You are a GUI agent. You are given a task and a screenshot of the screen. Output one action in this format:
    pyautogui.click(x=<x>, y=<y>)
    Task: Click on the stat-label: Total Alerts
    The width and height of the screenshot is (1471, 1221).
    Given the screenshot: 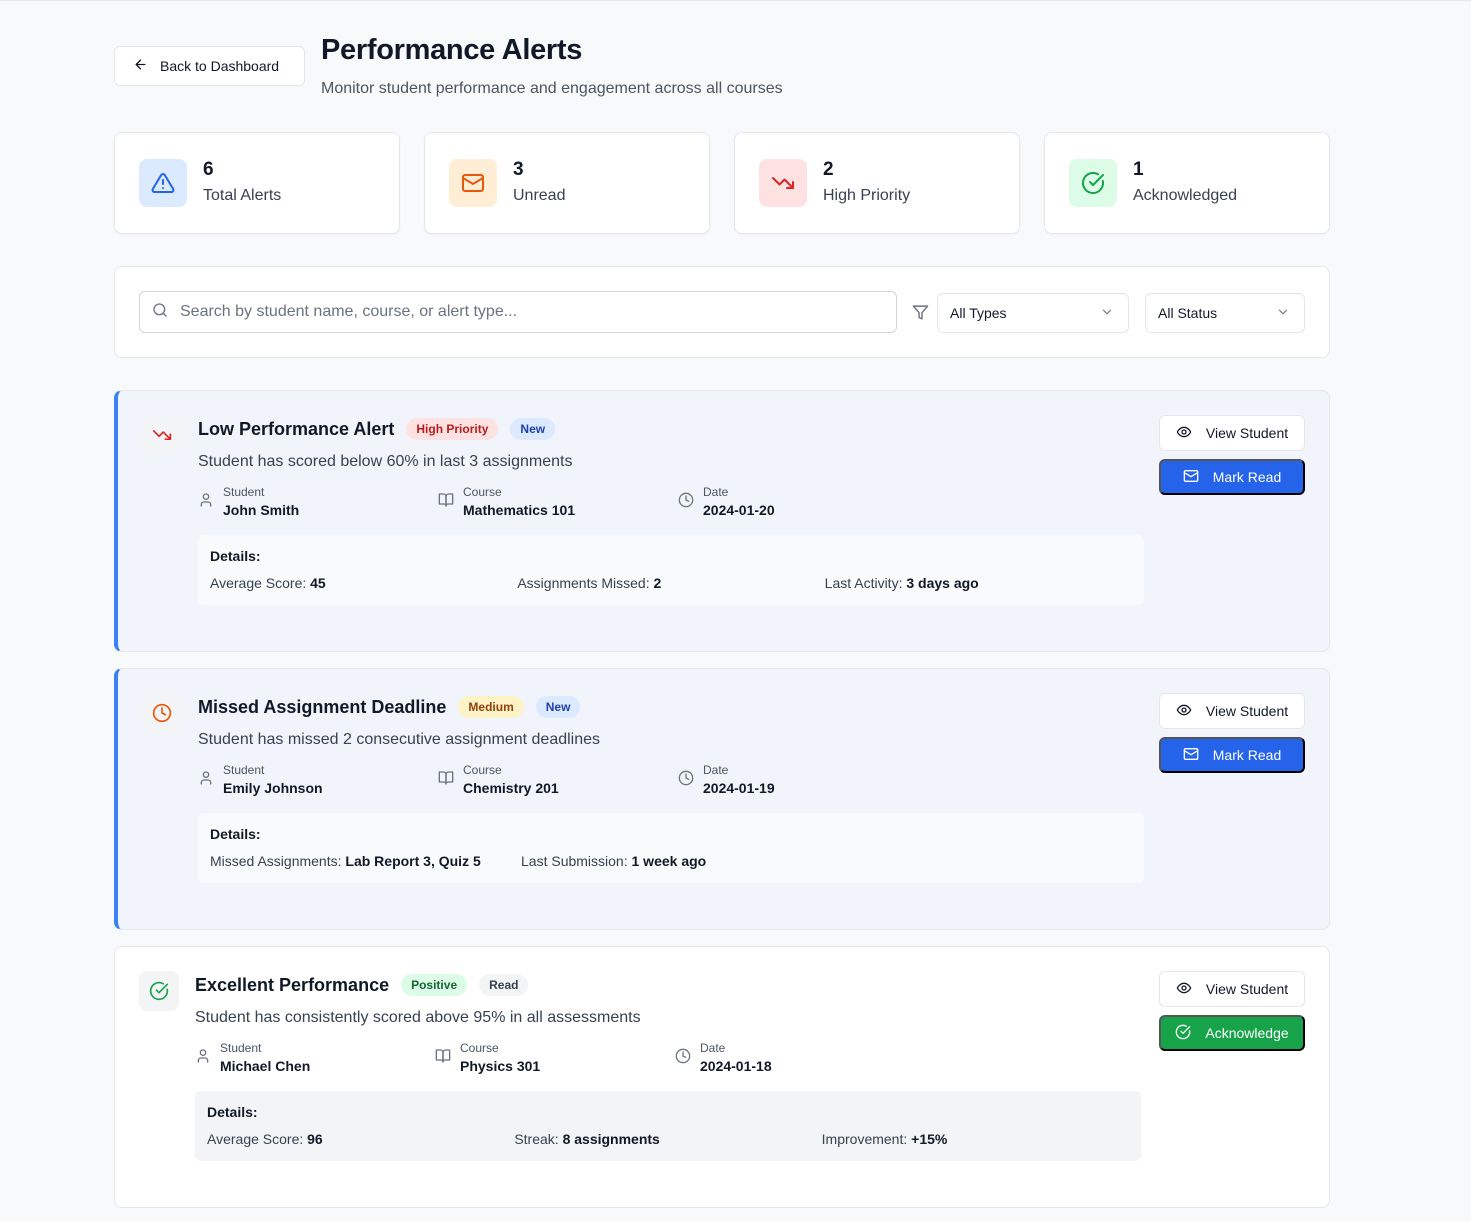 What is the action you would take?
    pyautogui.click(x=242, y=195)
    